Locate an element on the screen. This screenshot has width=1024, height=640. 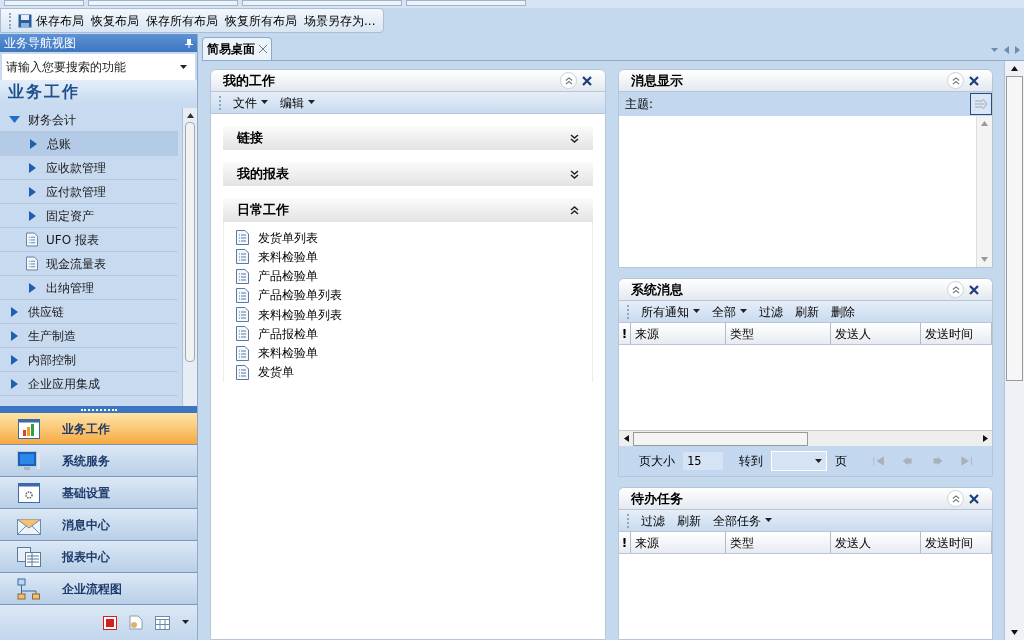
dropdown-icon is located at coordinates (994, 50).